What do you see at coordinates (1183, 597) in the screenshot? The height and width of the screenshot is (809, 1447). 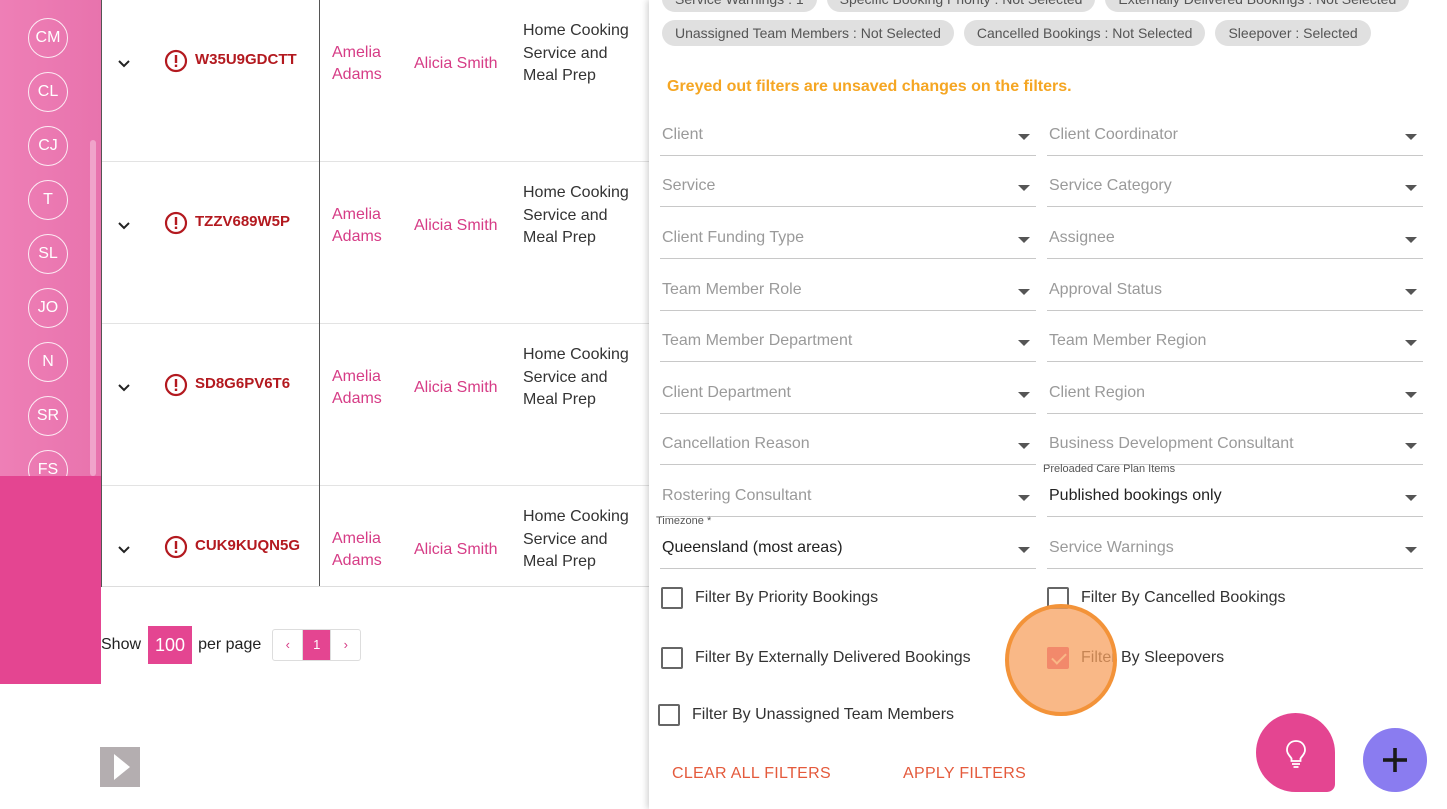 I see `checkbox-label: Filter By Cancelled Bookings` at bounding box center [1183, 597].